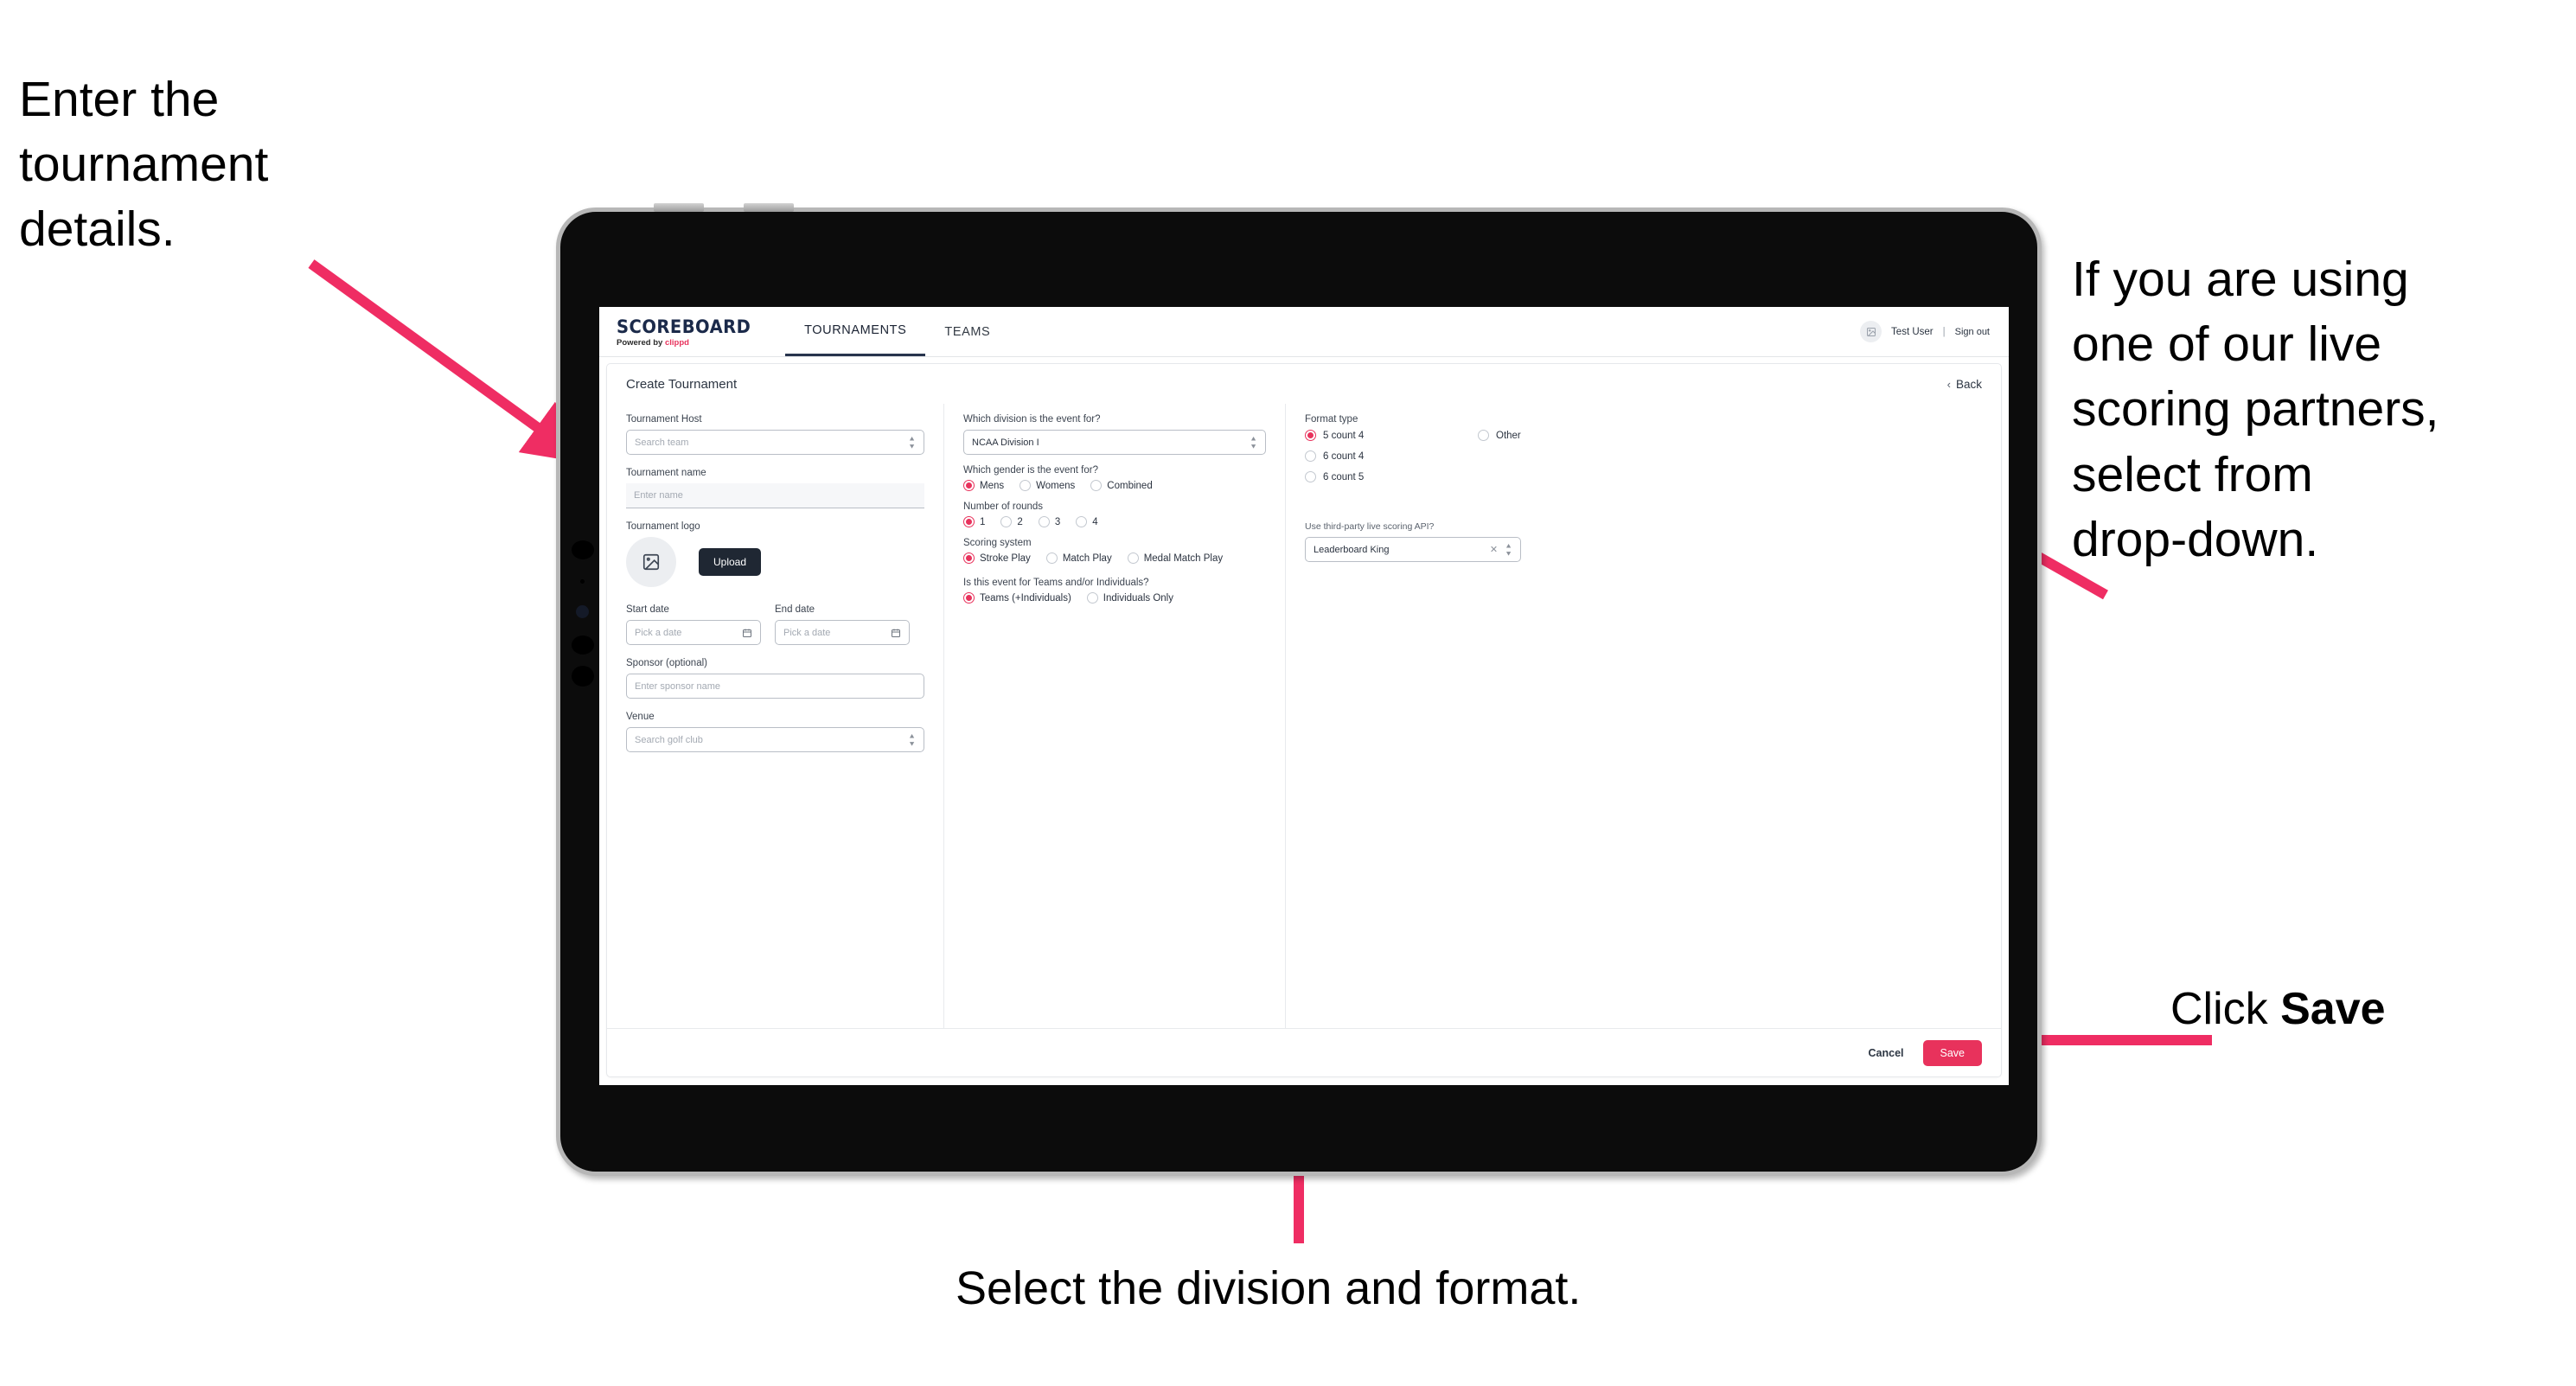 The width and height of the screenshot is (2576, 1386). What do you see at coordinates (1017, 598) in the screenshot?
I see `teams-option-teams-plus-individuals: Teams (+Individuals)` at bounding box center [1017, 598].